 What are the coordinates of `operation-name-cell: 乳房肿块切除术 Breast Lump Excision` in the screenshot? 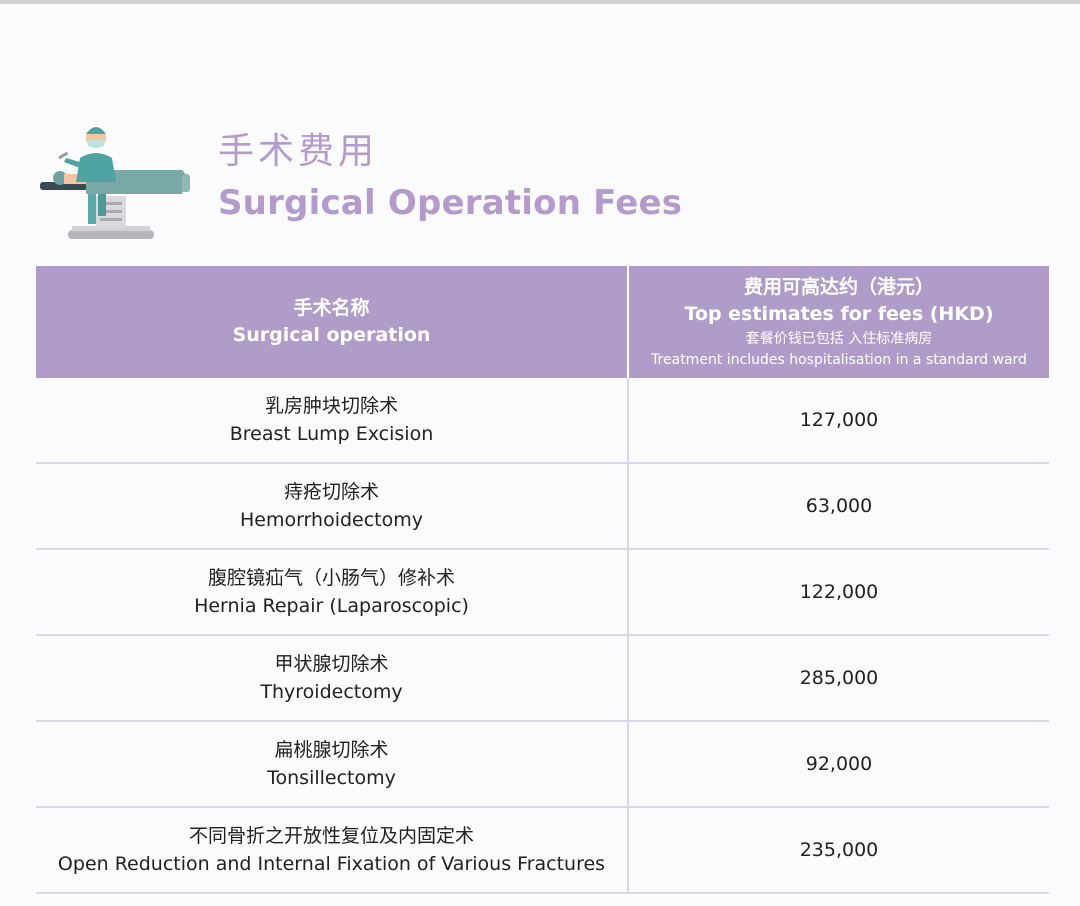 It's located at (332, 421).